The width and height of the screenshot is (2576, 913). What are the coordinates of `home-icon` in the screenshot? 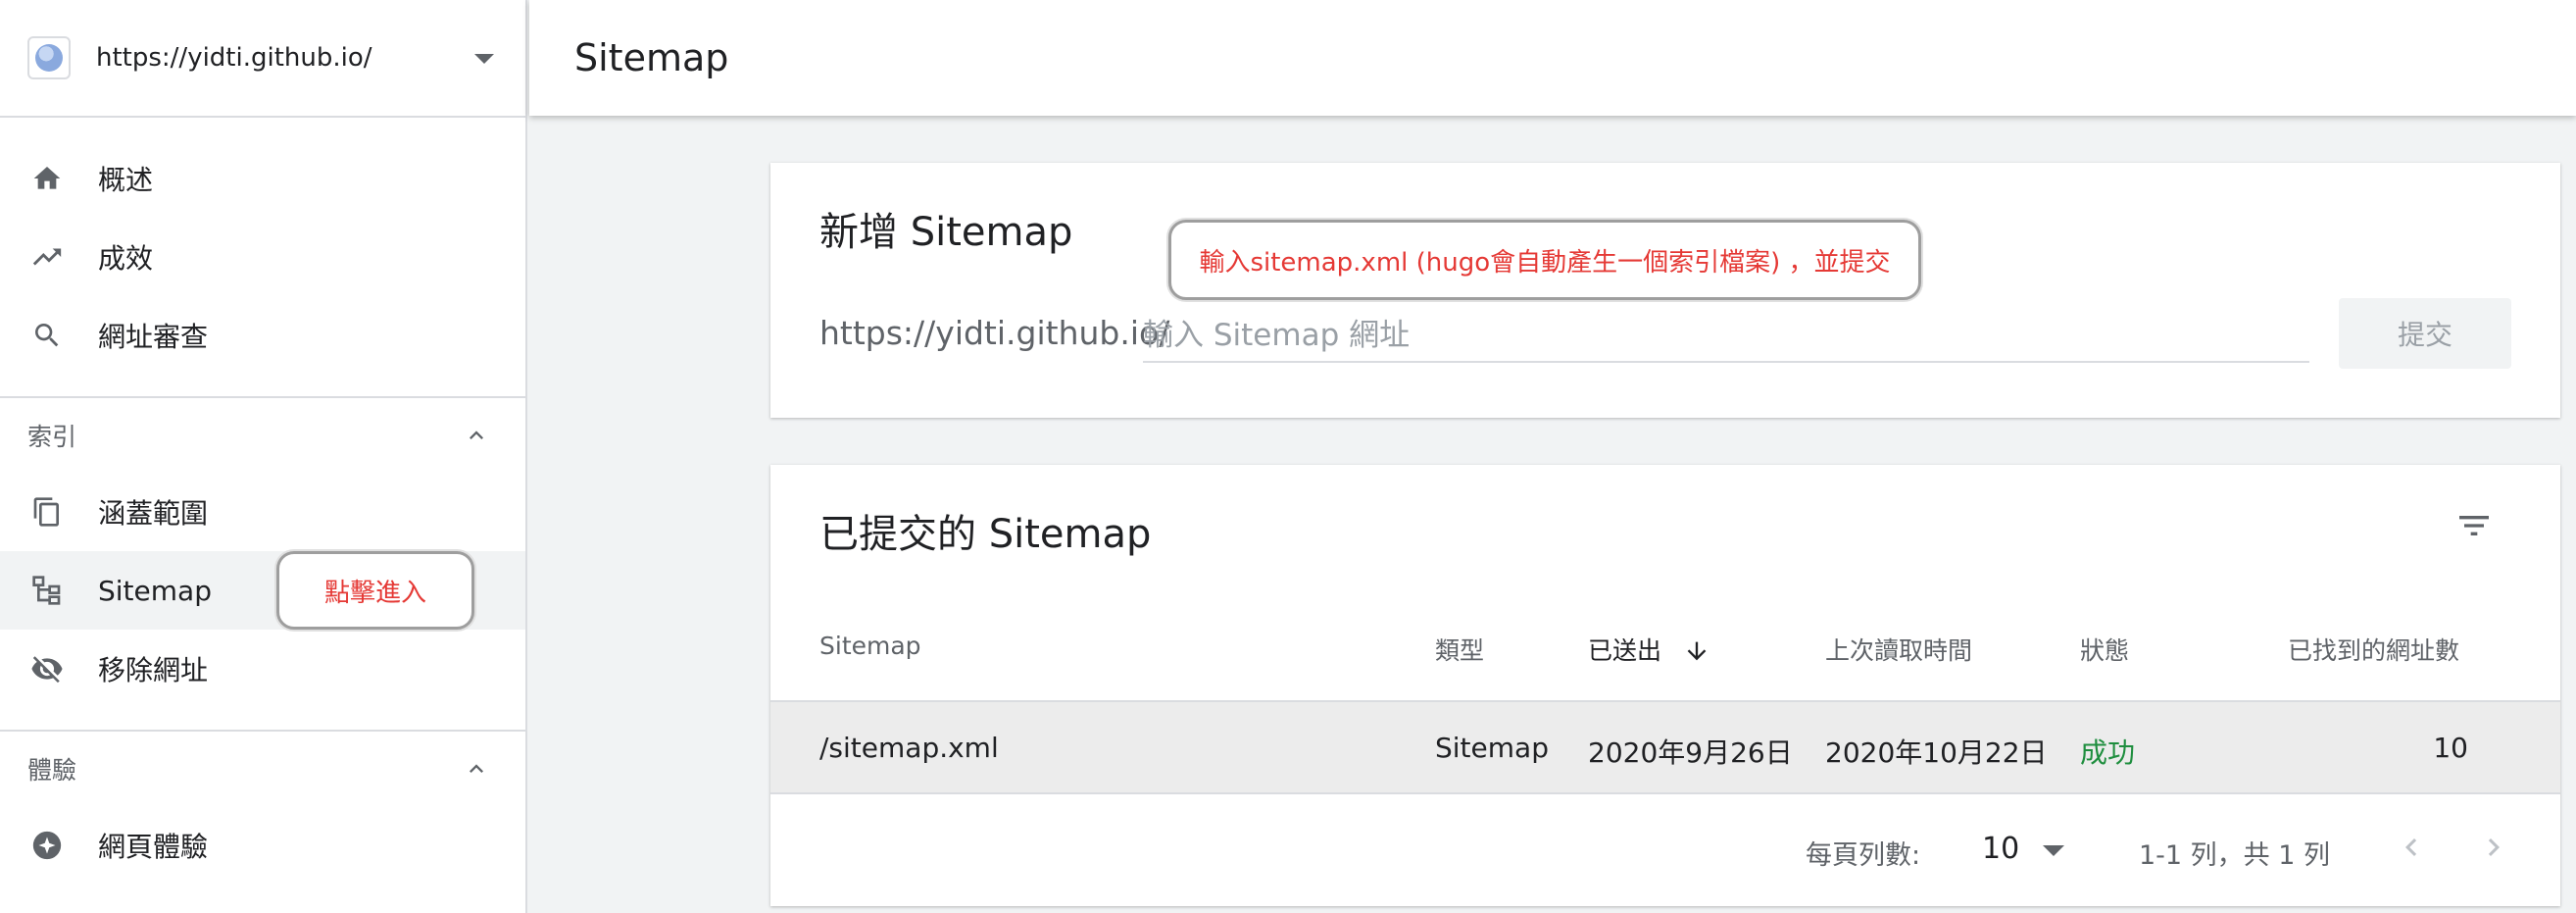 It's located at (47, 178).